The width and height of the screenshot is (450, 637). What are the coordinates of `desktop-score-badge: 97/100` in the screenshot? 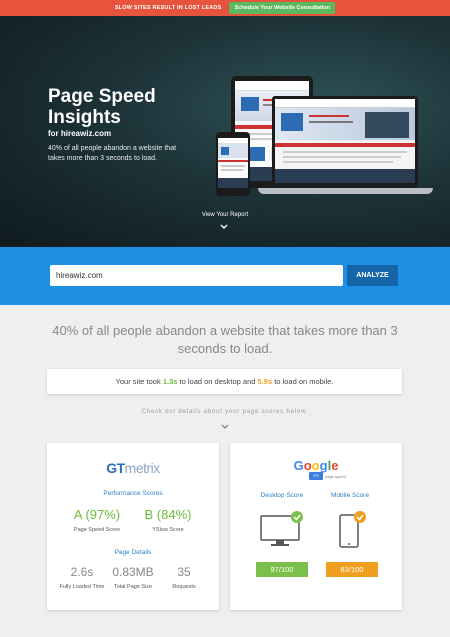 It's located at (282, 569).